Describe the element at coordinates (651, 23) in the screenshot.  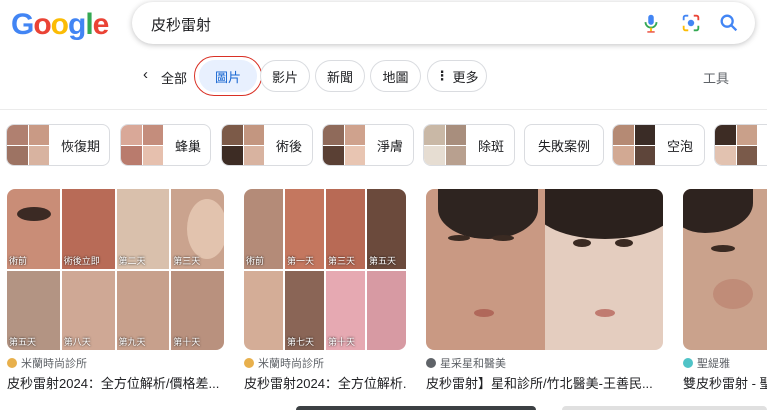
I see `microphone-icon` at that location.